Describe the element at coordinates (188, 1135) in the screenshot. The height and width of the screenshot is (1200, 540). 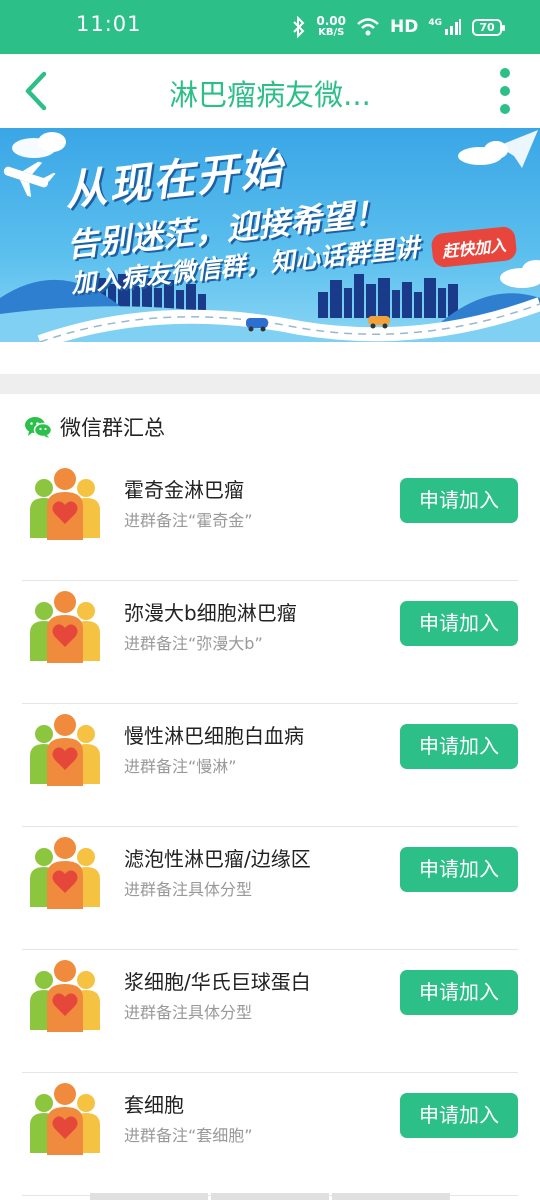
I see `group-join-note: 进群备注“套细胞”` at that location.